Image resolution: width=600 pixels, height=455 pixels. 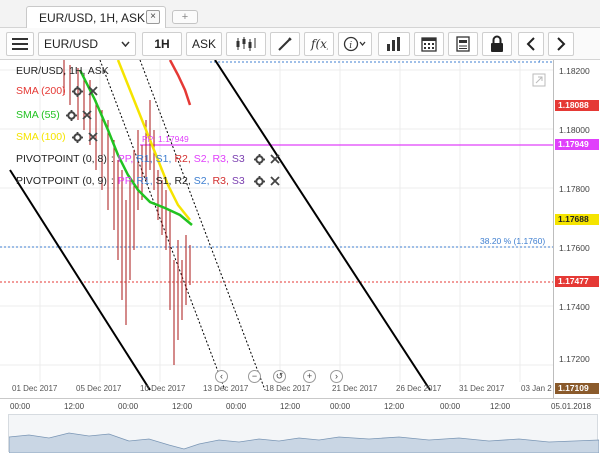 I want to click on price-label: 1.17200, so click(x=574, y=359).